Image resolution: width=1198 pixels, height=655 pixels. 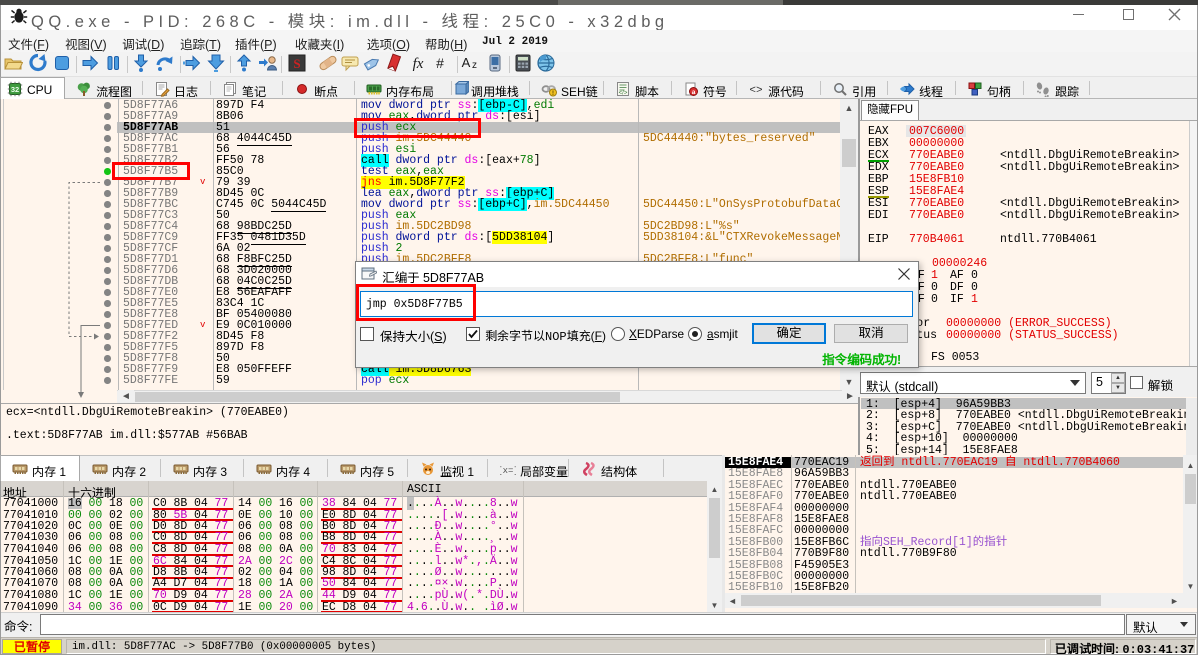 I want to click on svg-text: [x=], so click(x=508, y=471).